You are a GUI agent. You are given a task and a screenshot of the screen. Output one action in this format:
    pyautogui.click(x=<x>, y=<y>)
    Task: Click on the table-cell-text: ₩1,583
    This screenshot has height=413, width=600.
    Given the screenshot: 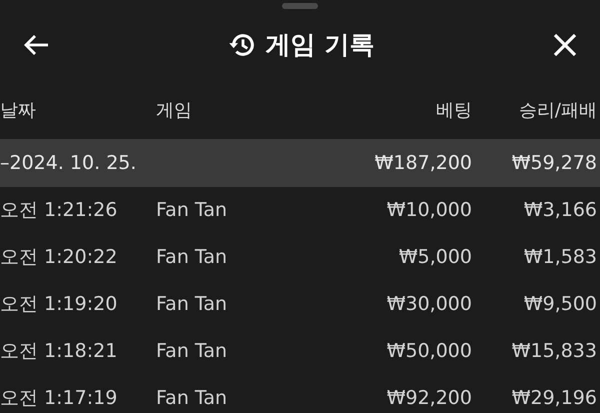 What is the action you would take?
    pyautogui.click(x=559, y=257)
    